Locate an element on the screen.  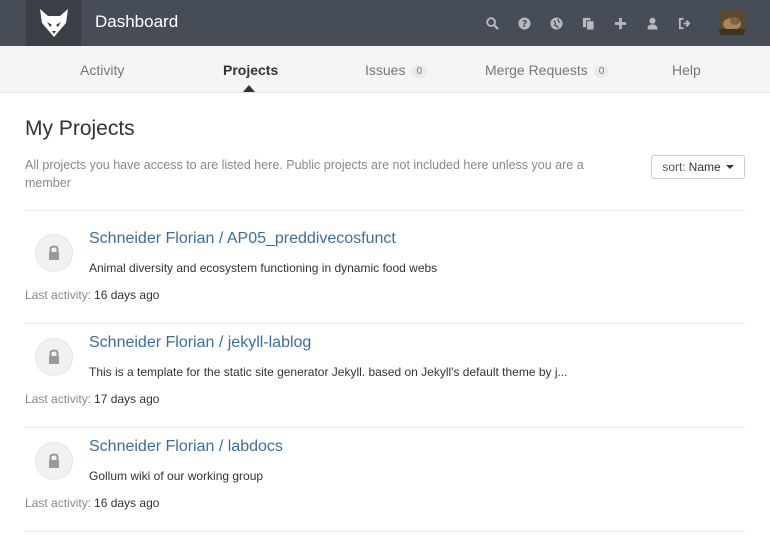
profile-icon is located at coordinates (652, 23).